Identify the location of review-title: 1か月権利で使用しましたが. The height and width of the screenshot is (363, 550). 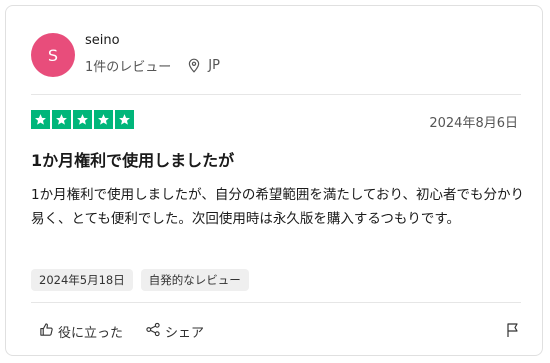
(133, 160).